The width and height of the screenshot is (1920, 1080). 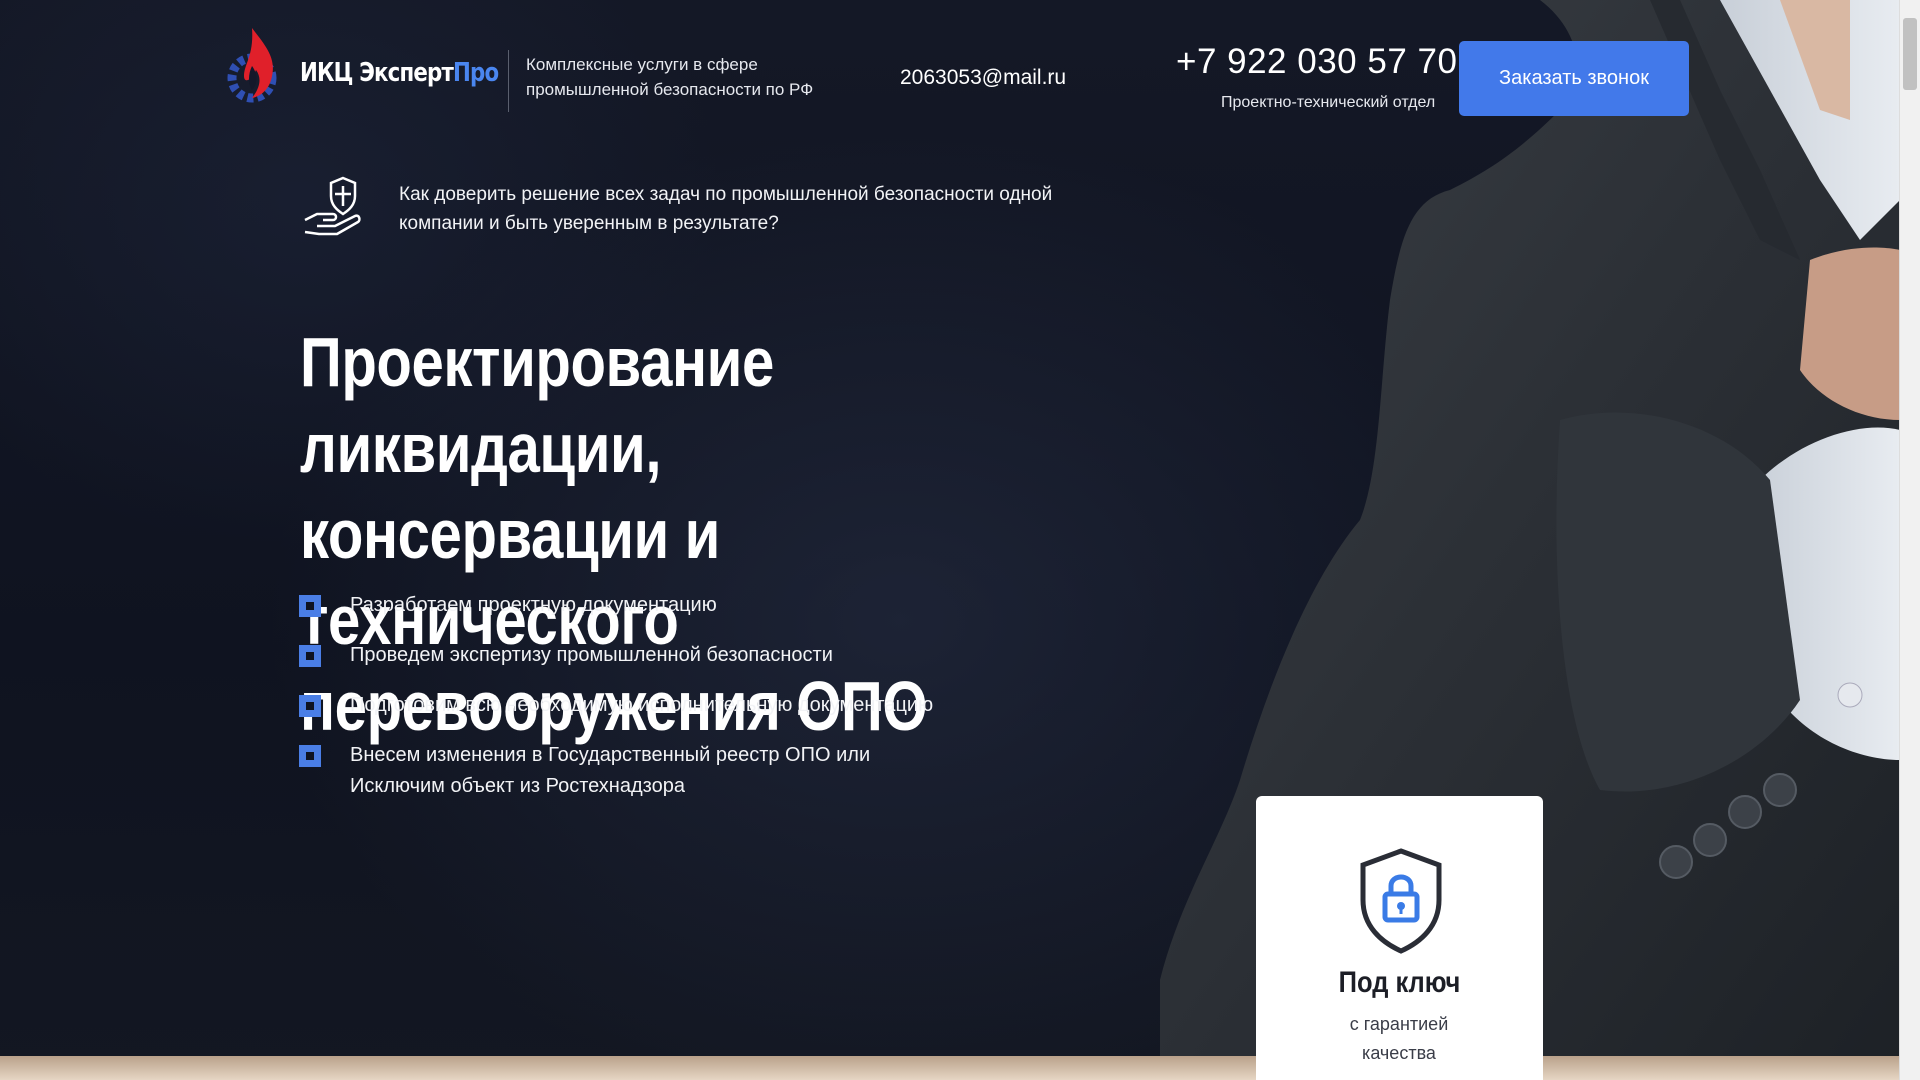 I want to click on turnkey-card: Под ключ с гарантией качества, so click(x=1399, y=938).